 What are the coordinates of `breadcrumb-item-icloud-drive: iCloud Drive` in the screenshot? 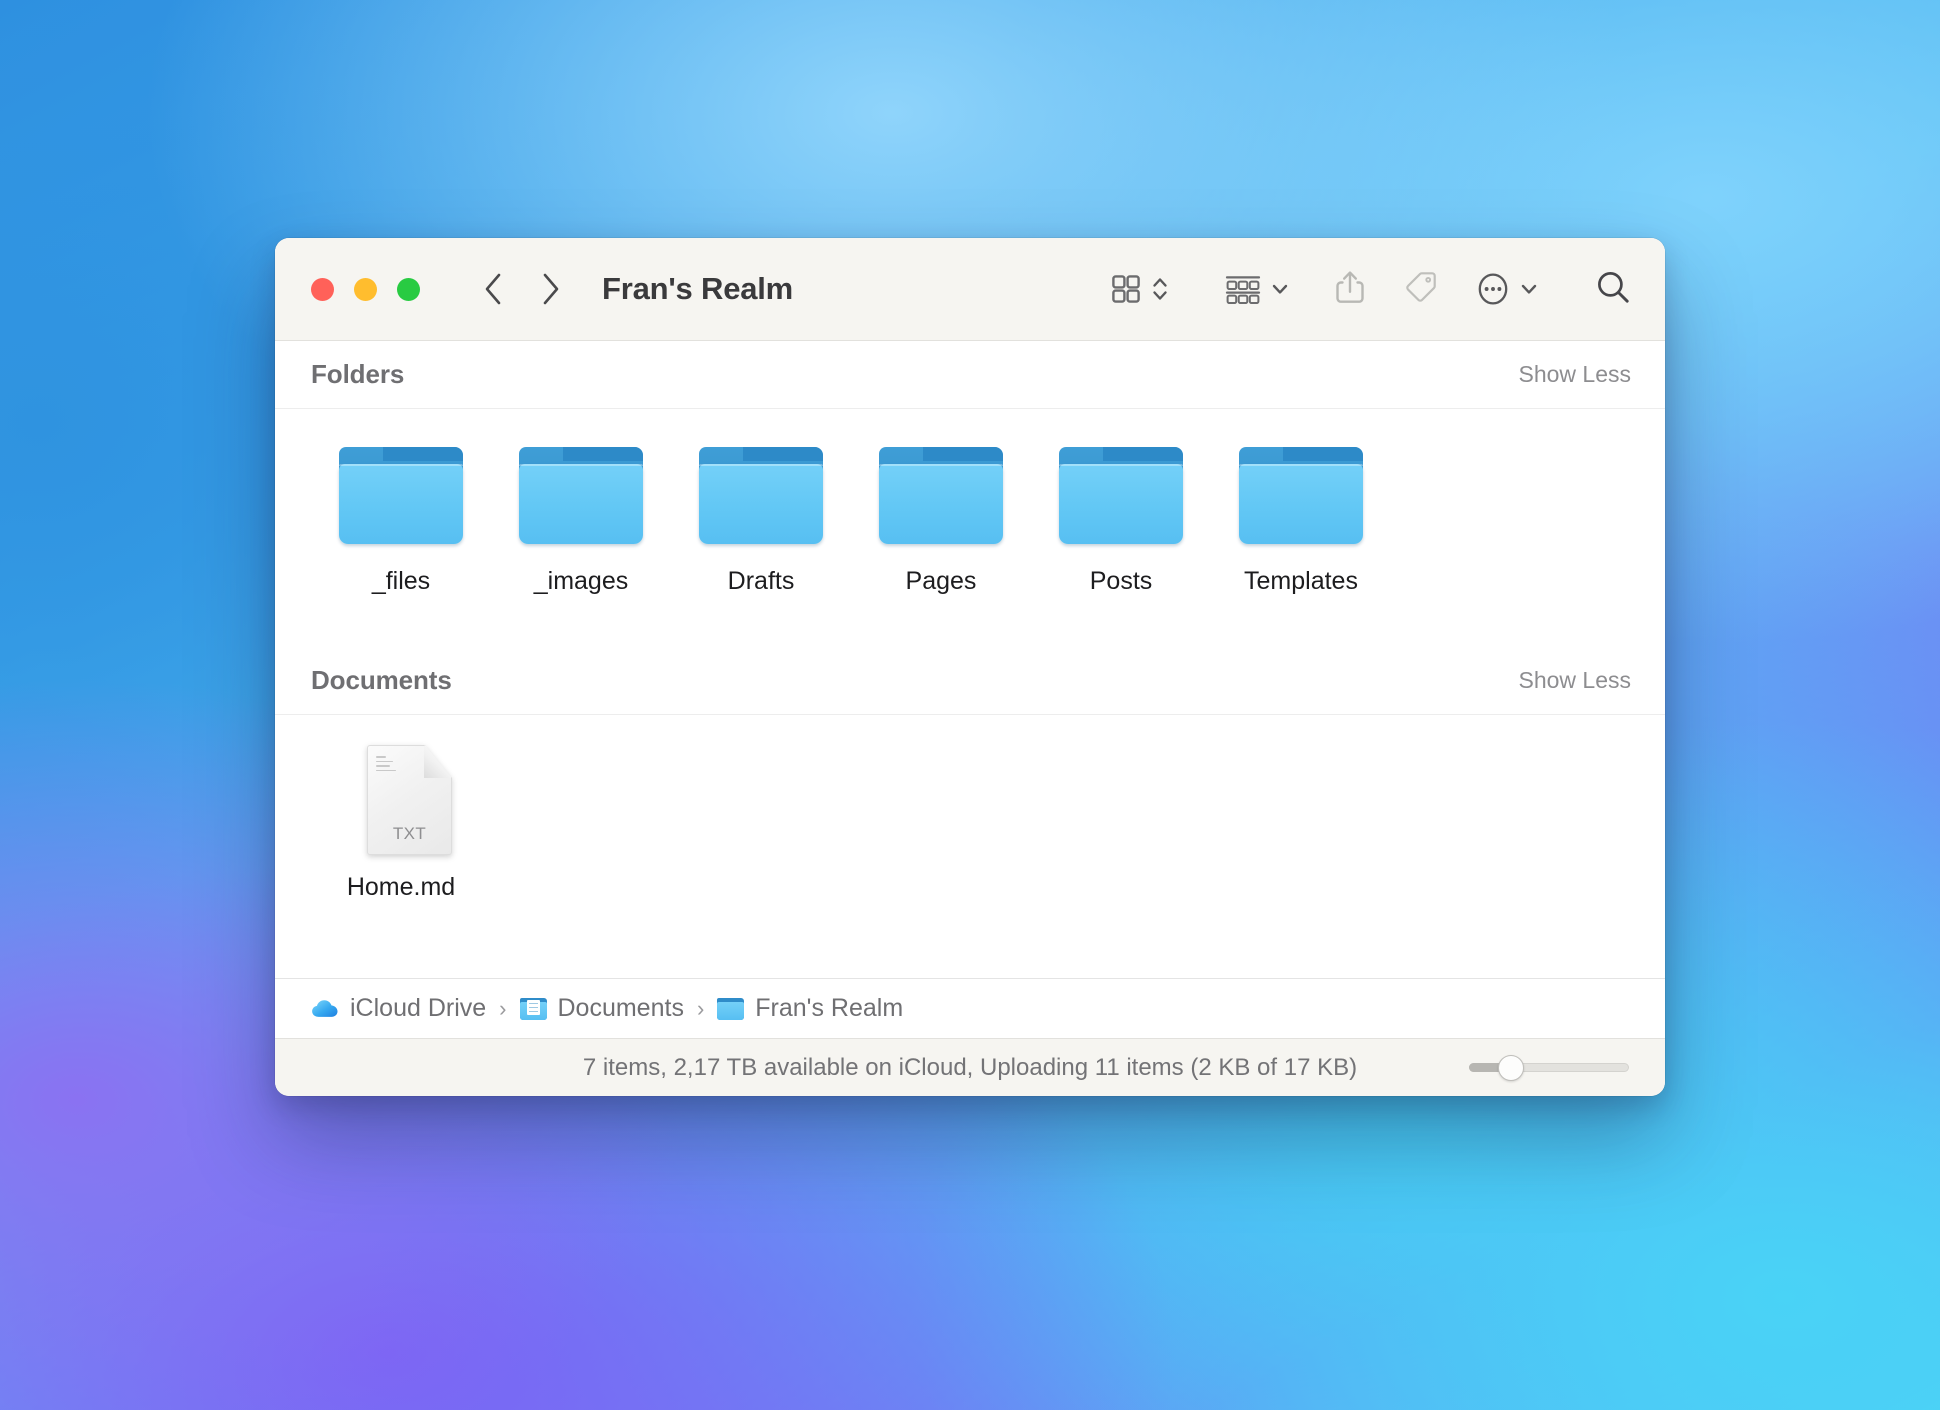 It's located at (398, 1008).